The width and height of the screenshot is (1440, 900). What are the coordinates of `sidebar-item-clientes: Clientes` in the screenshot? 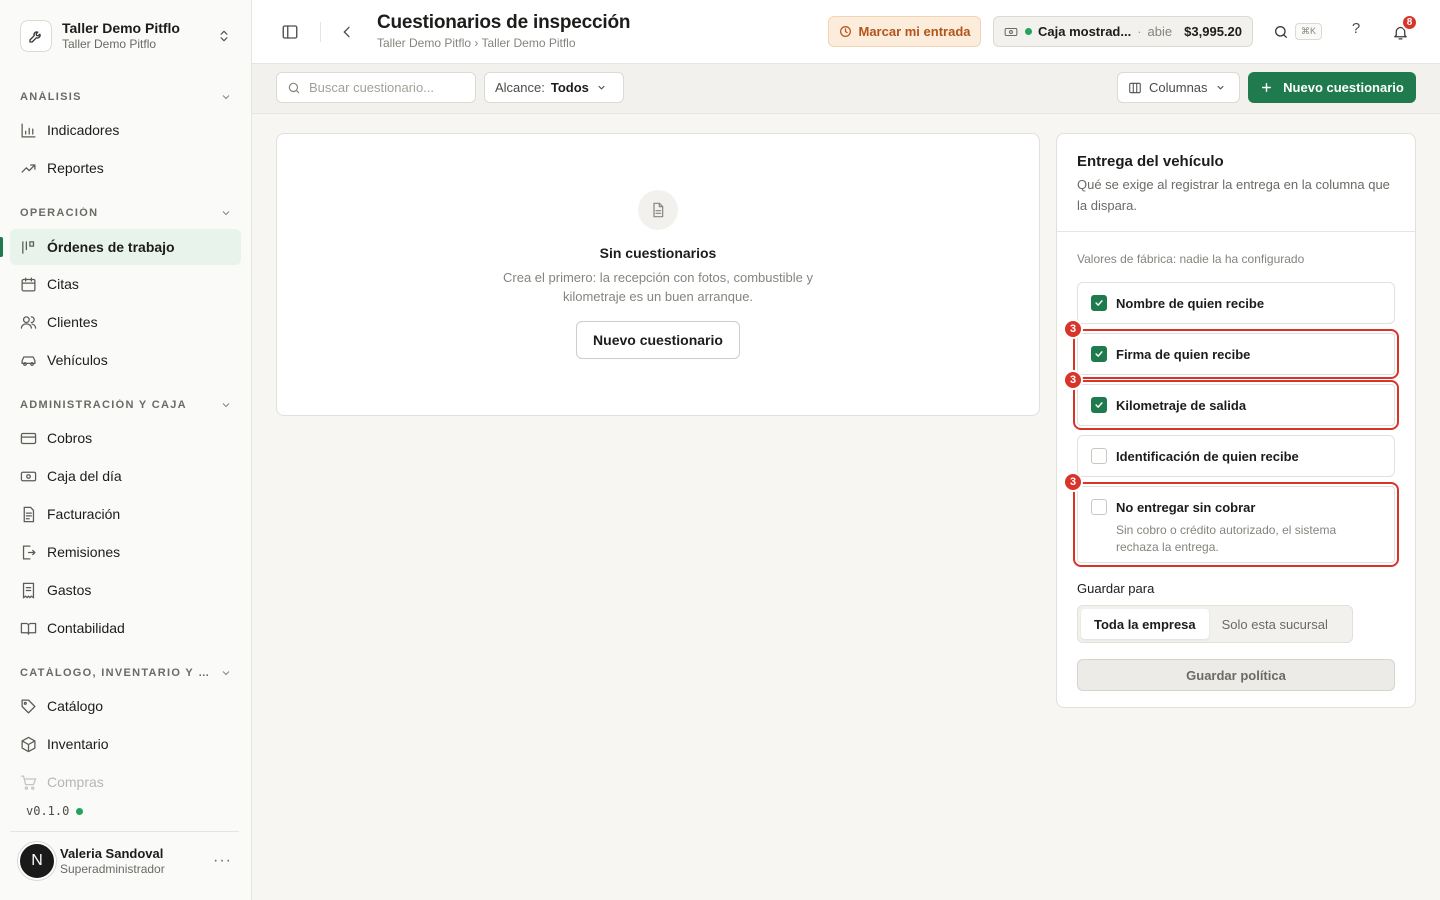 It's located at (125, 322).